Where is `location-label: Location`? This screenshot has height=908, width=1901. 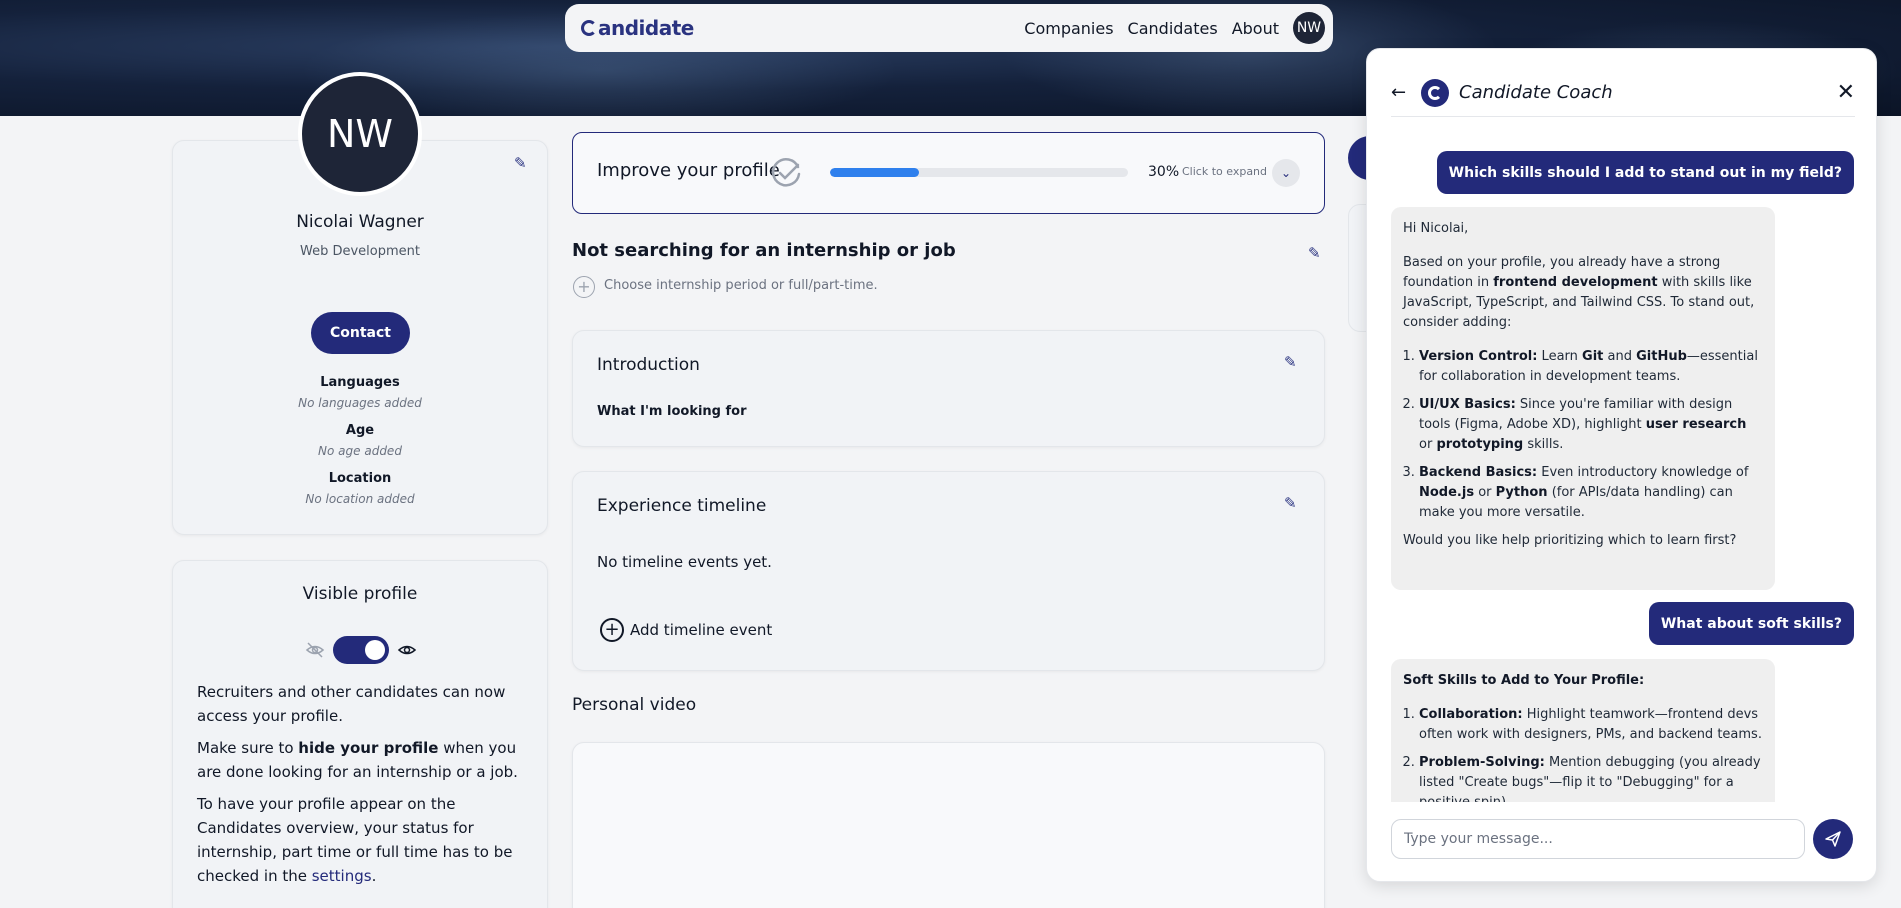 location-label: Location is located at coordinates (360, 478).